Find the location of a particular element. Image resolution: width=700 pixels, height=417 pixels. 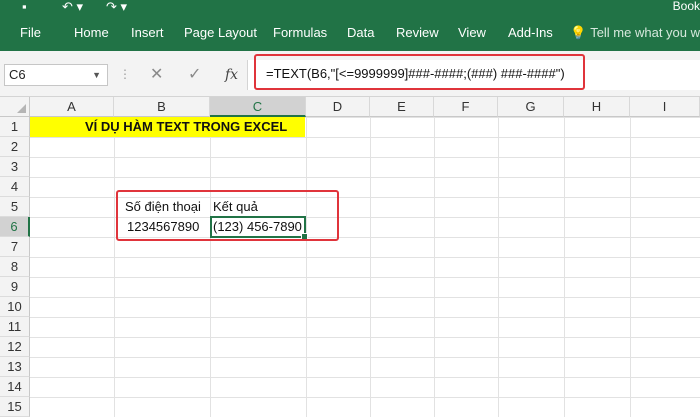

tab-file: File is located at coordinates (30, 34).